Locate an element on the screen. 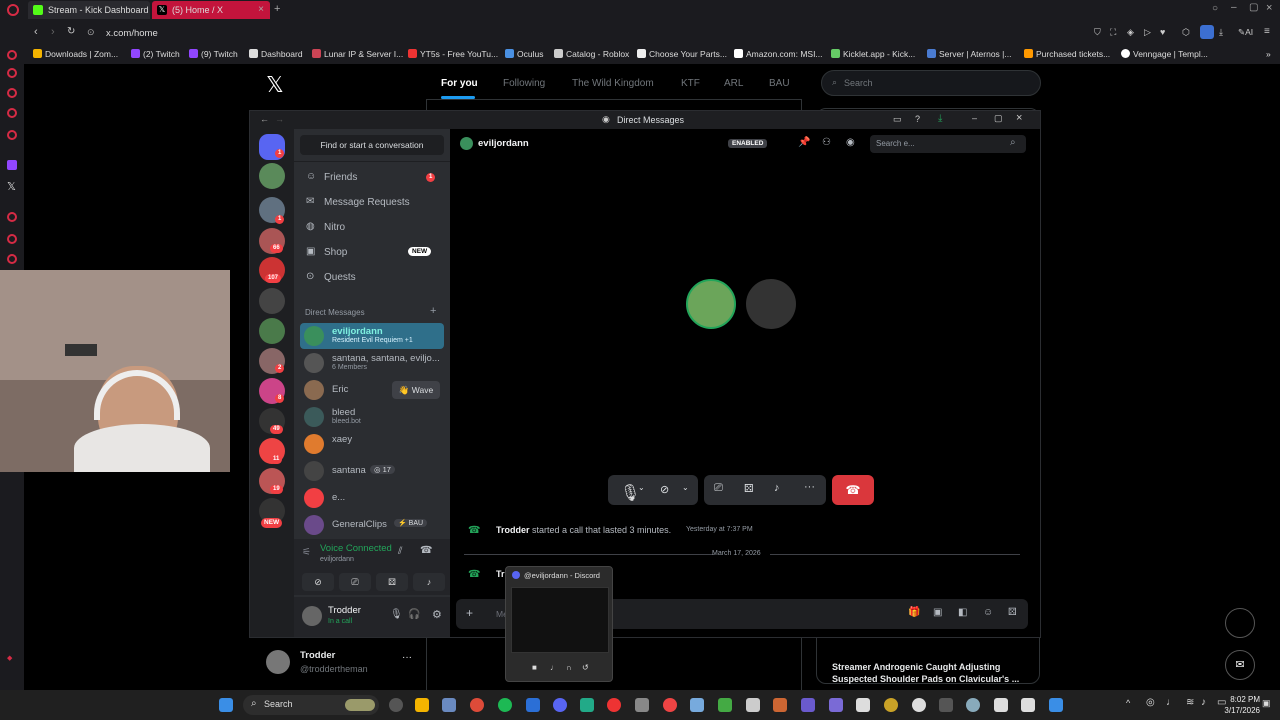 The image size is (1280, 720). more-bookmarks-icon: » is located at coordinates (1268, 54).